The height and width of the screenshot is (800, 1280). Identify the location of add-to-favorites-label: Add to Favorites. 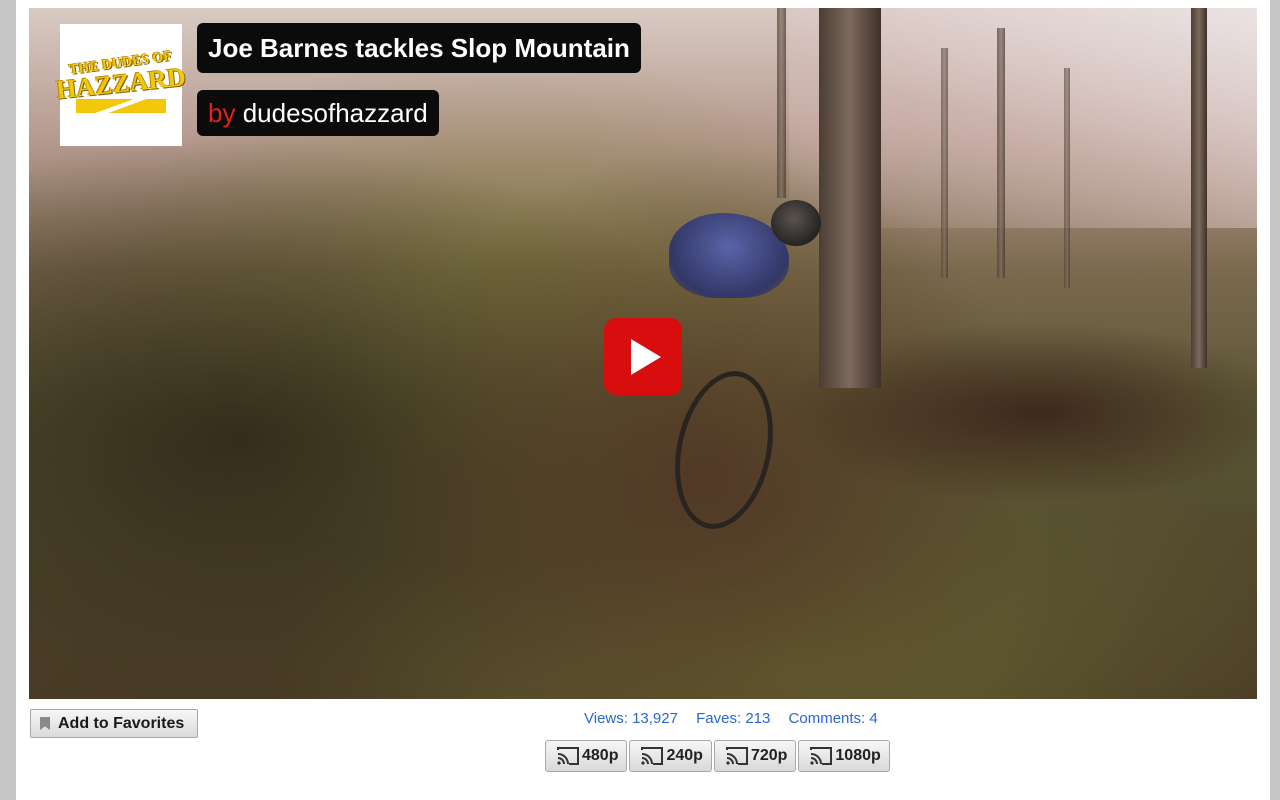
(121, 723).